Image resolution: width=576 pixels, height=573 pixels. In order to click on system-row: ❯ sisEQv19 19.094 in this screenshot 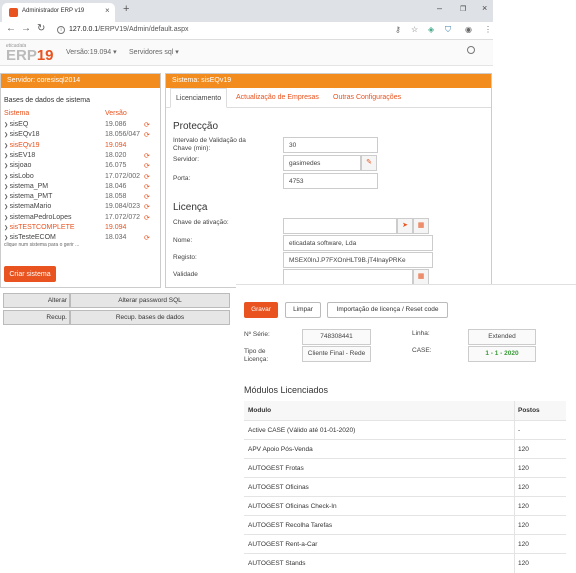, I will do `click(81, 147)`.